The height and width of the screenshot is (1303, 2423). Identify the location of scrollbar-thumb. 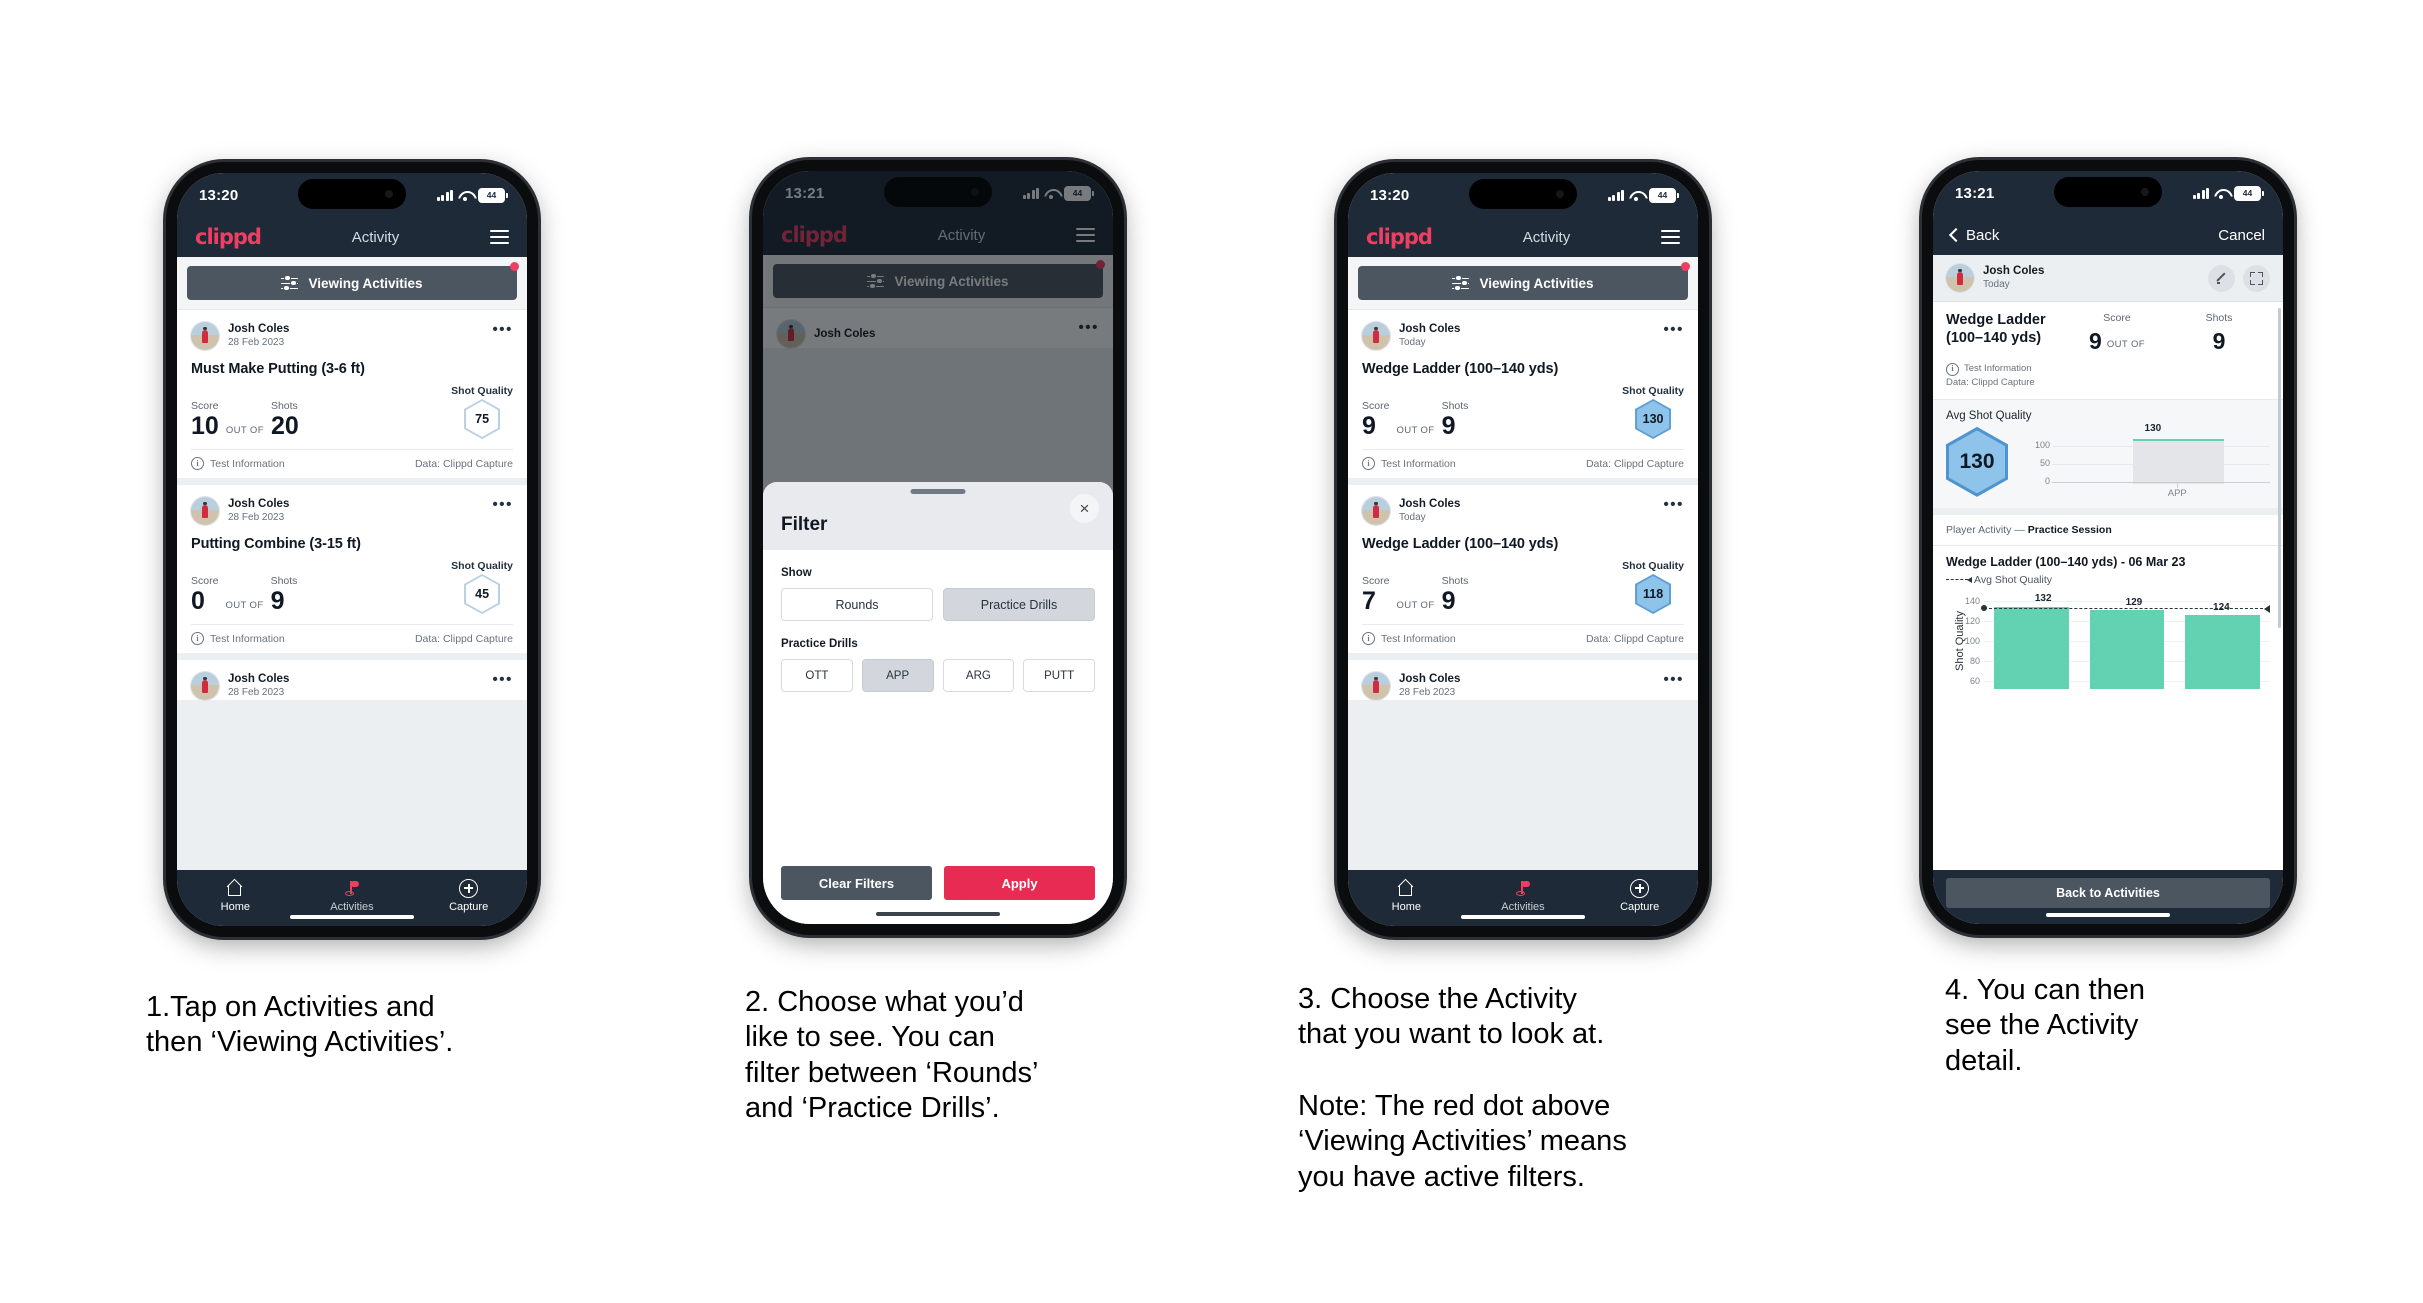
(2279, 468).